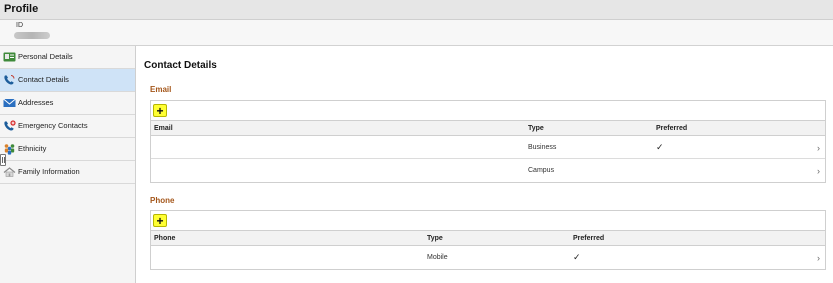 This screenshot has width=833, height=283. I want to click on sidebar-item-ethnicity: Ethnicity, so click(67, 149).